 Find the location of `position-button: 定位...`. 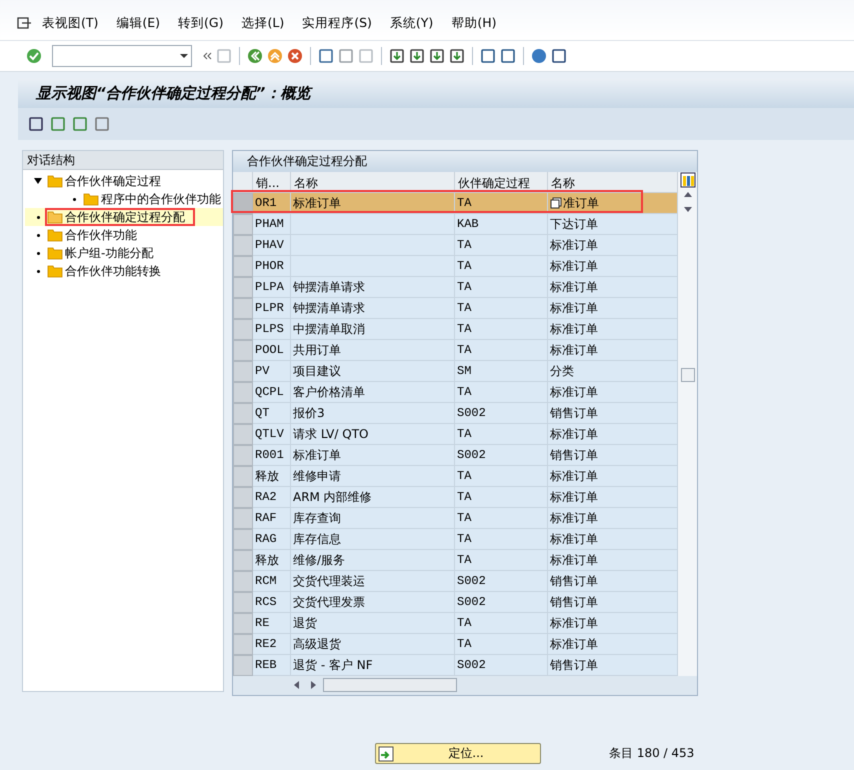

position-button: 定位... is located at coordinates (458, 753).